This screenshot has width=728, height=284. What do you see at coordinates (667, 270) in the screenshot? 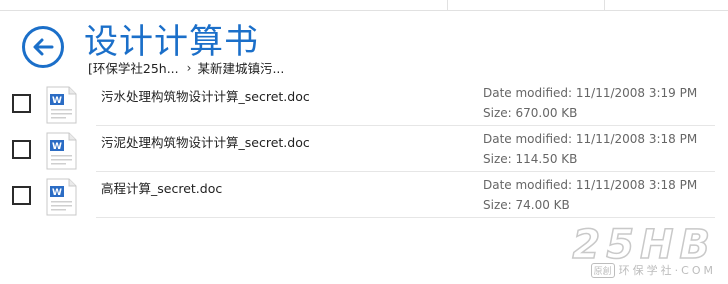
I see `watermark-tagline-text: 环保学社·COM` at bounding box center [667, 270].